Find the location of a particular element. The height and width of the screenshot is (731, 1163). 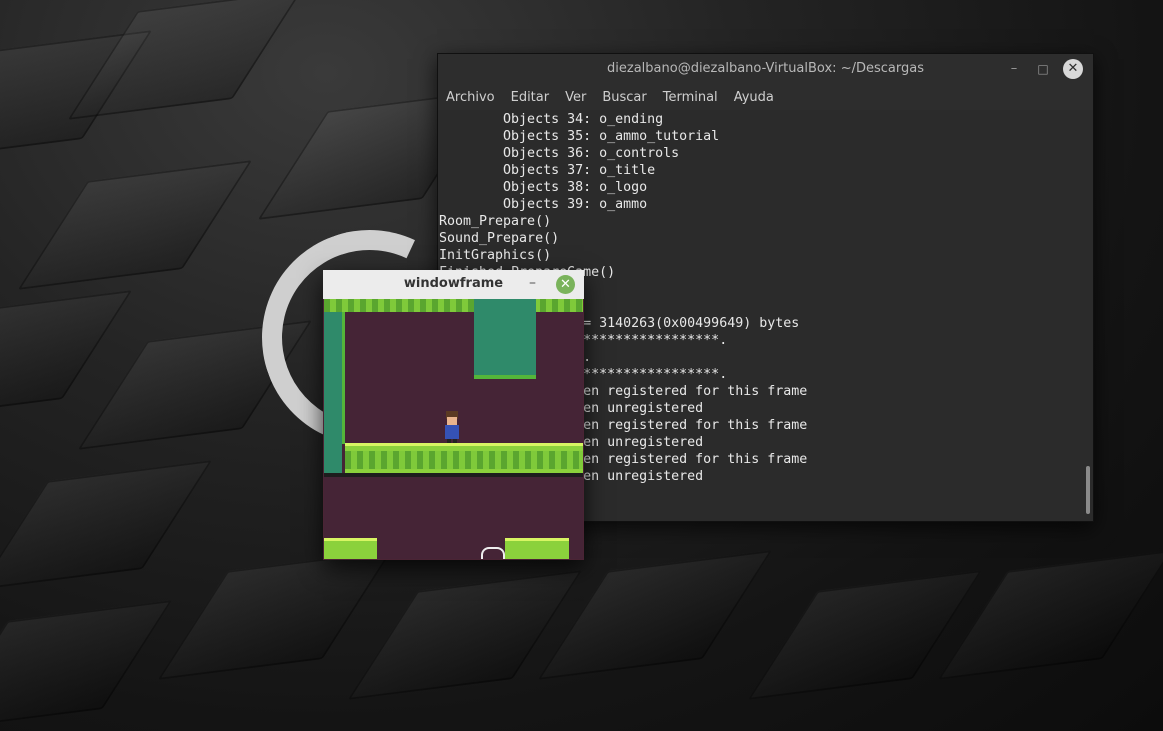

game-canvas is located at coordinates (453, 429).